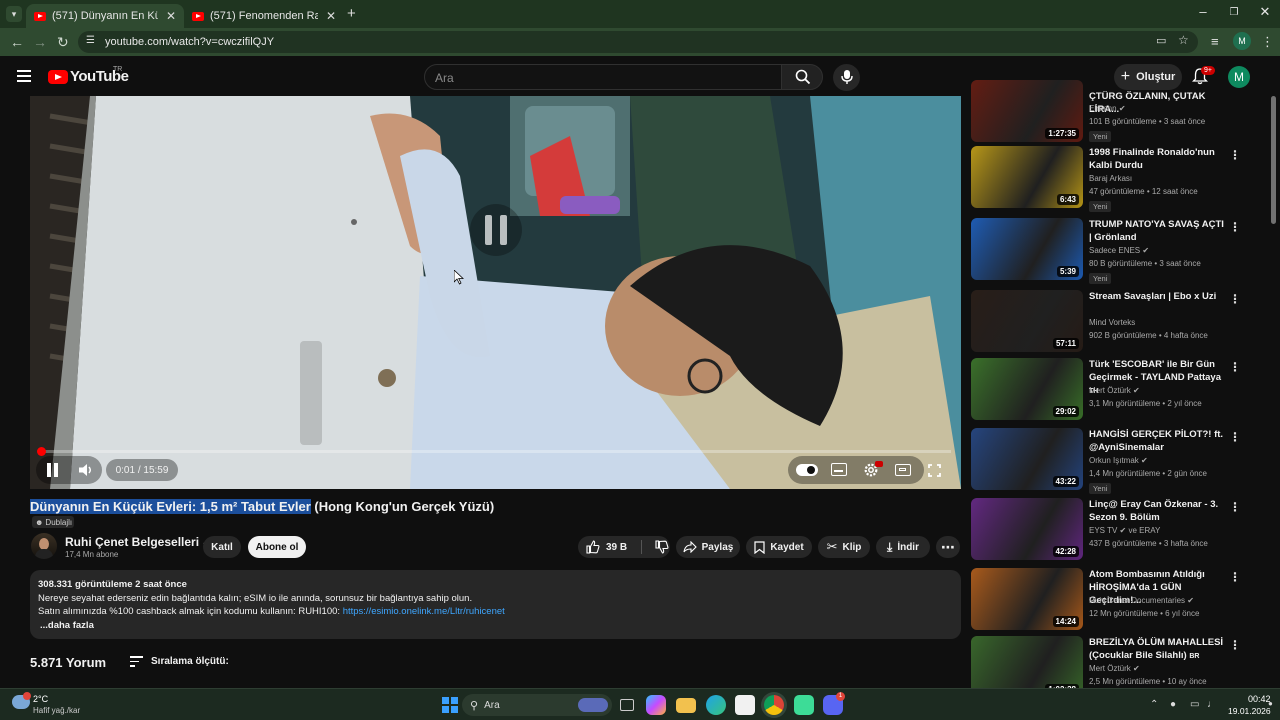  Describe the element at coordinates (1239, 77) in the screenshot. I see `user-avatar: M` at that location.